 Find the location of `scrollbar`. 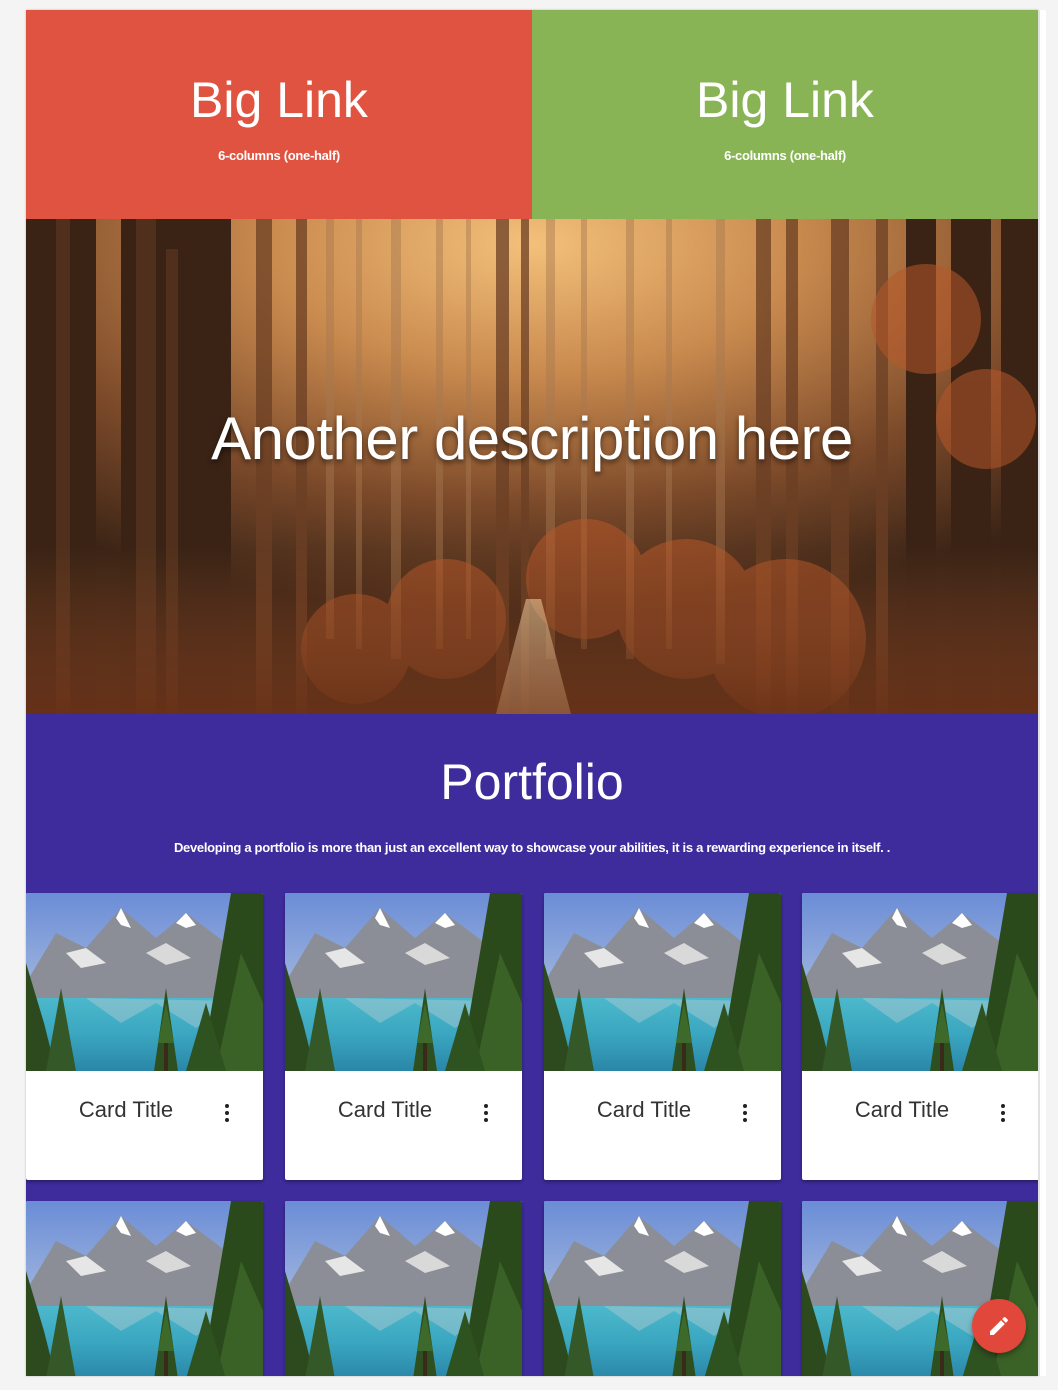

scrollbar is located at coordinates (1042, 693).